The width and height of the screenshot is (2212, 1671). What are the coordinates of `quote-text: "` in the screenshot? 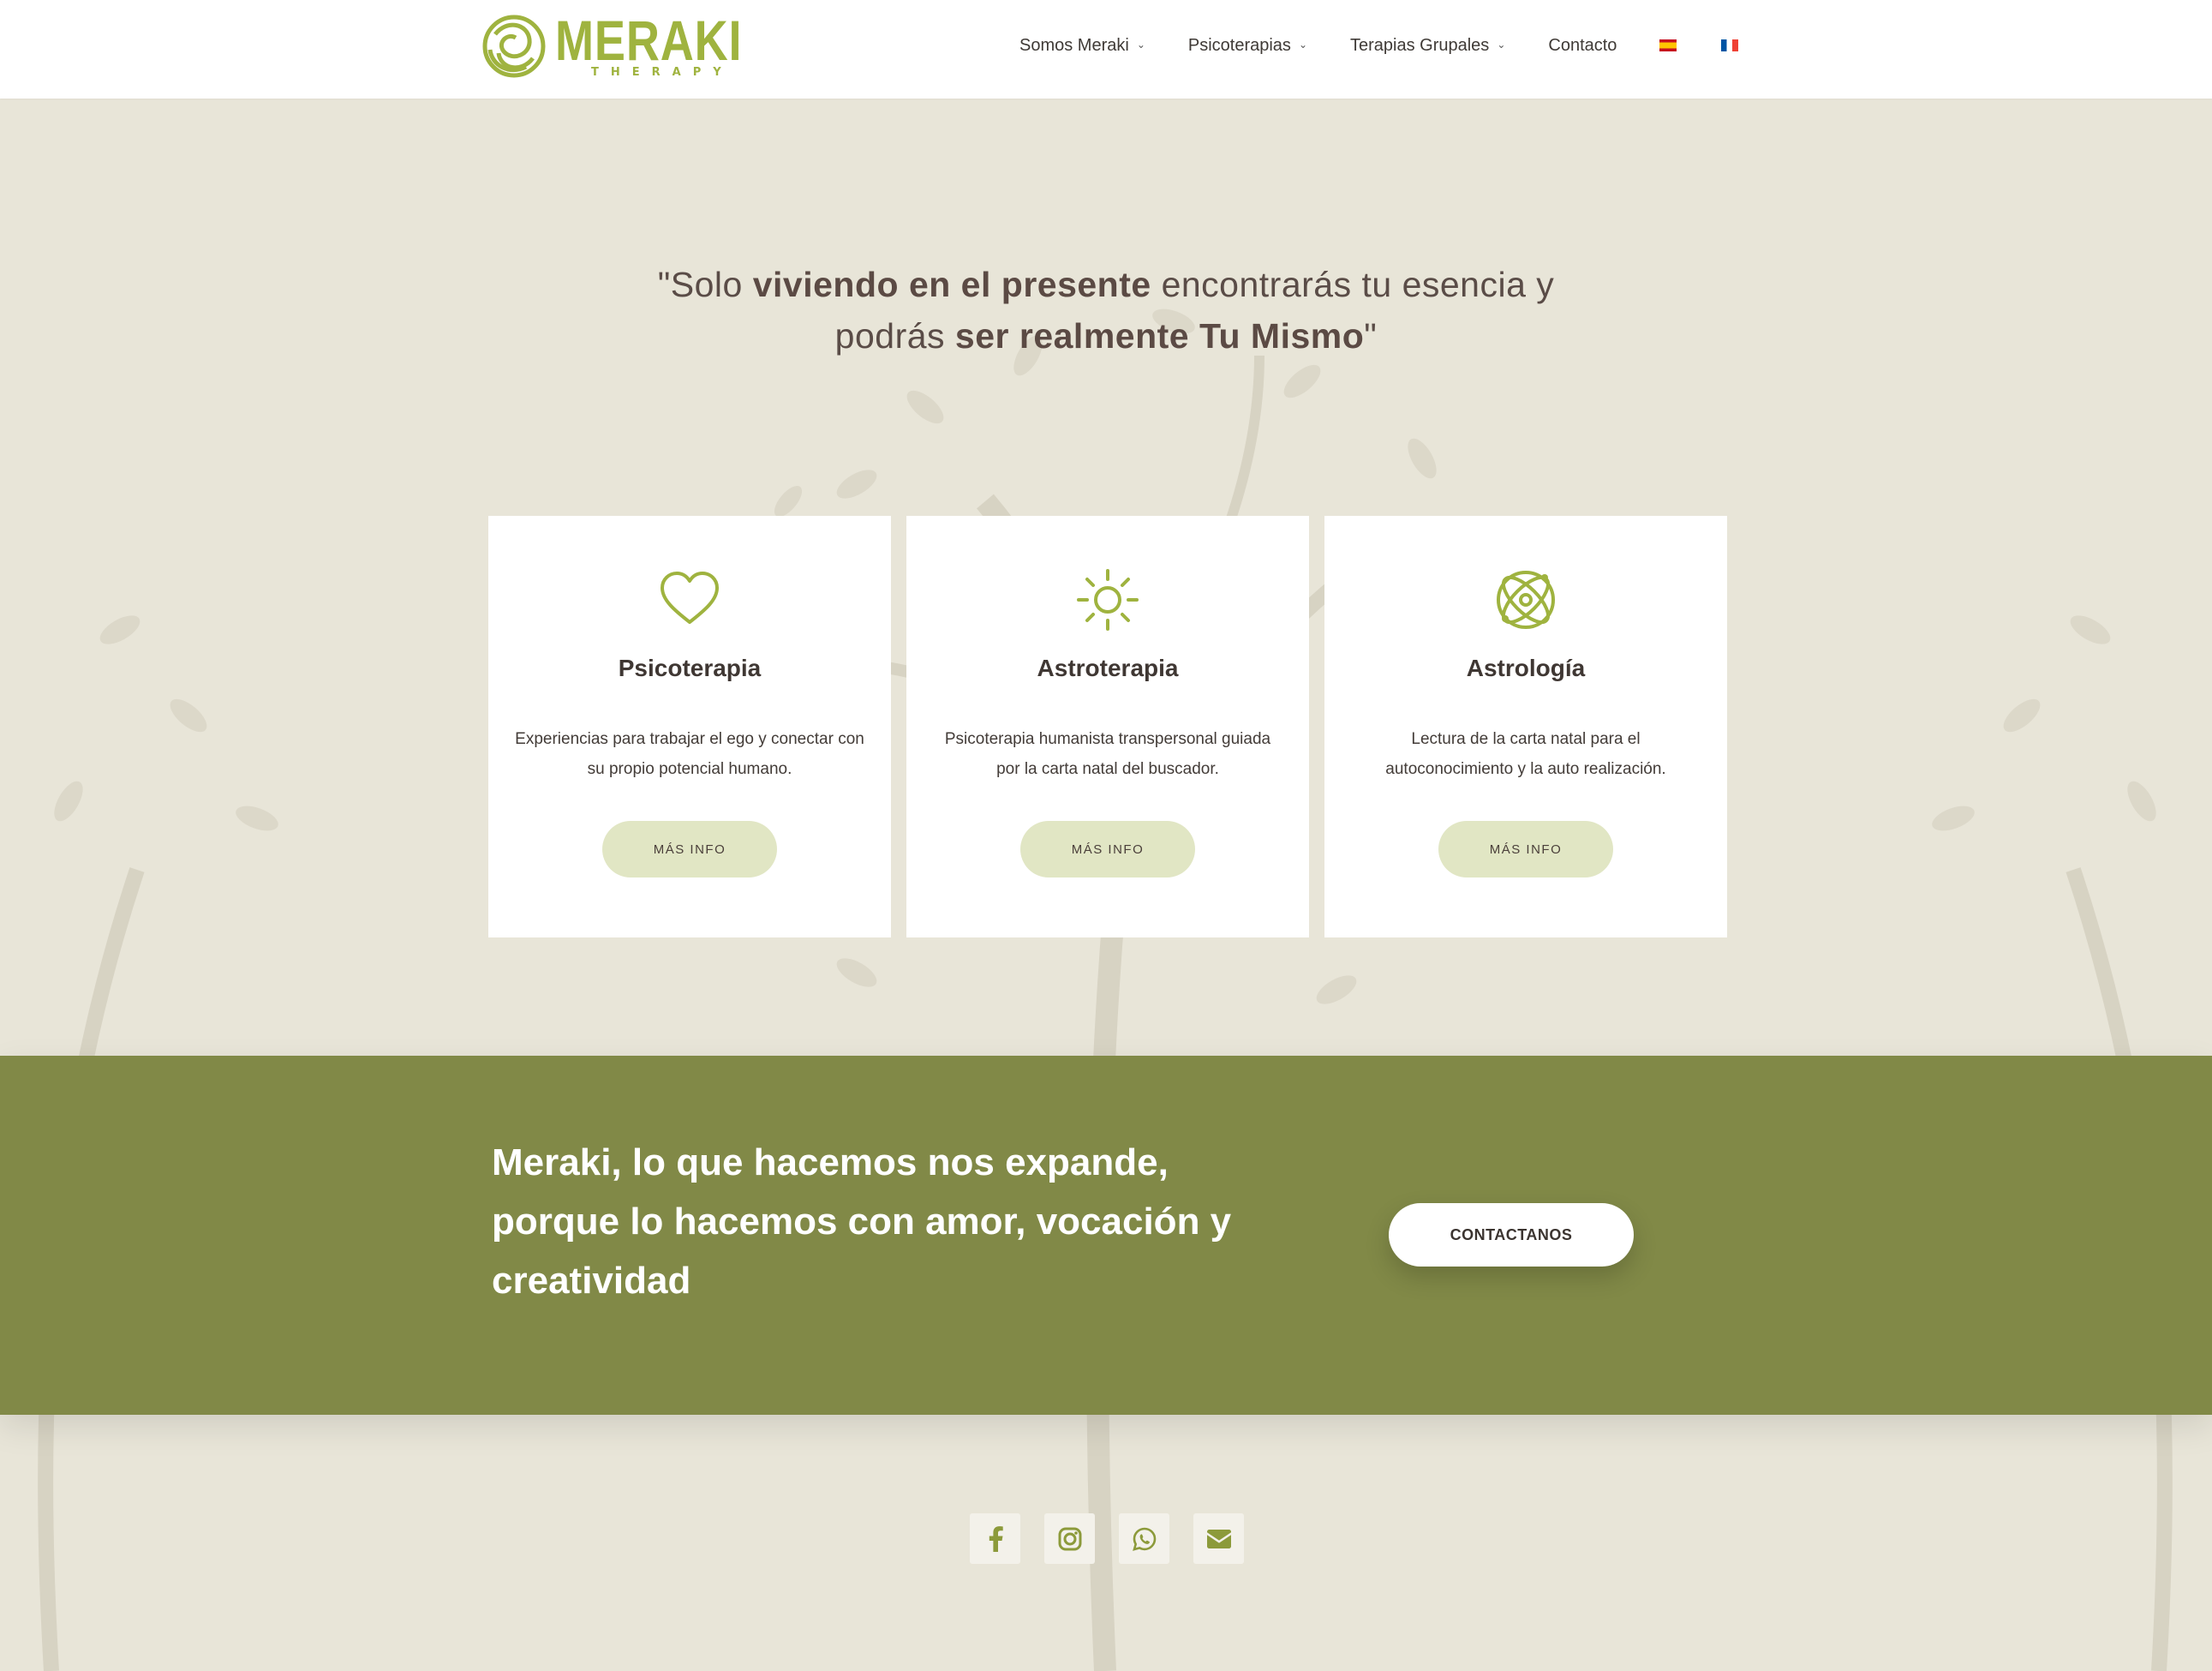 It's located at (1371, 336).